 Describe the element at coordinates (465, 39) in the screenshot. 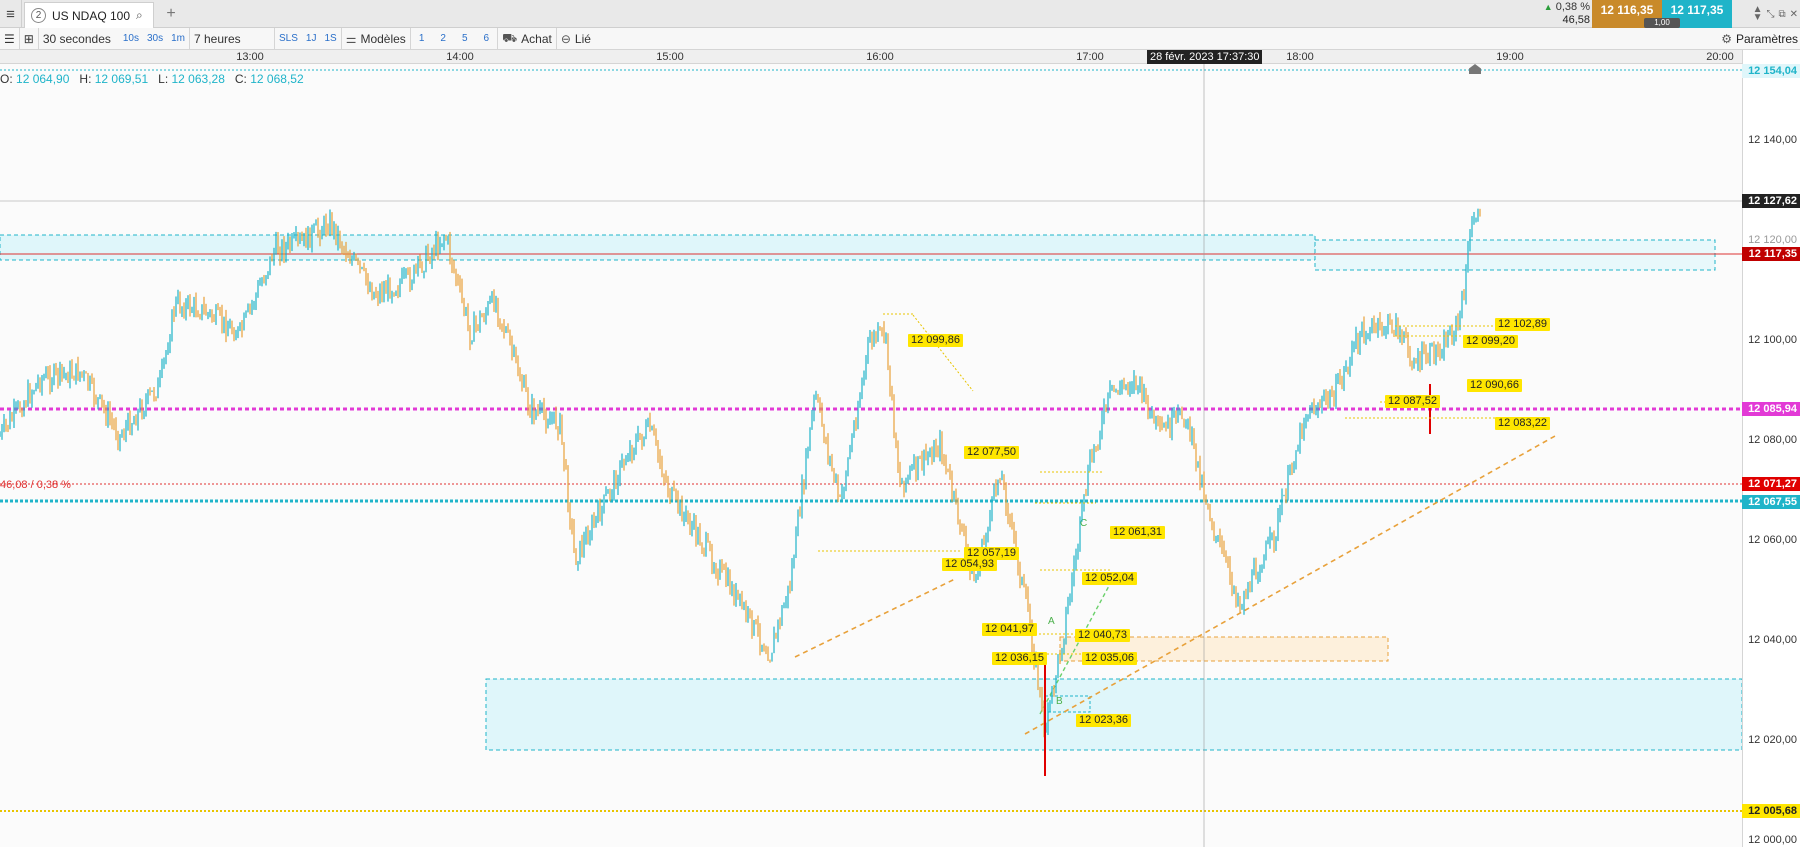

I see `layout-5: 5` at that location.